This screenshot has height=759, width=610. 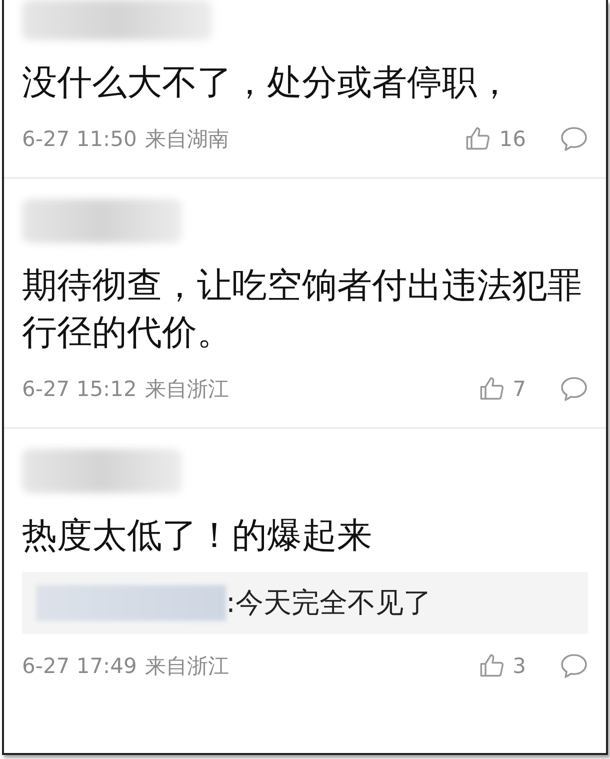 I want to click on like-count: 16, so click(x=512, y=139).